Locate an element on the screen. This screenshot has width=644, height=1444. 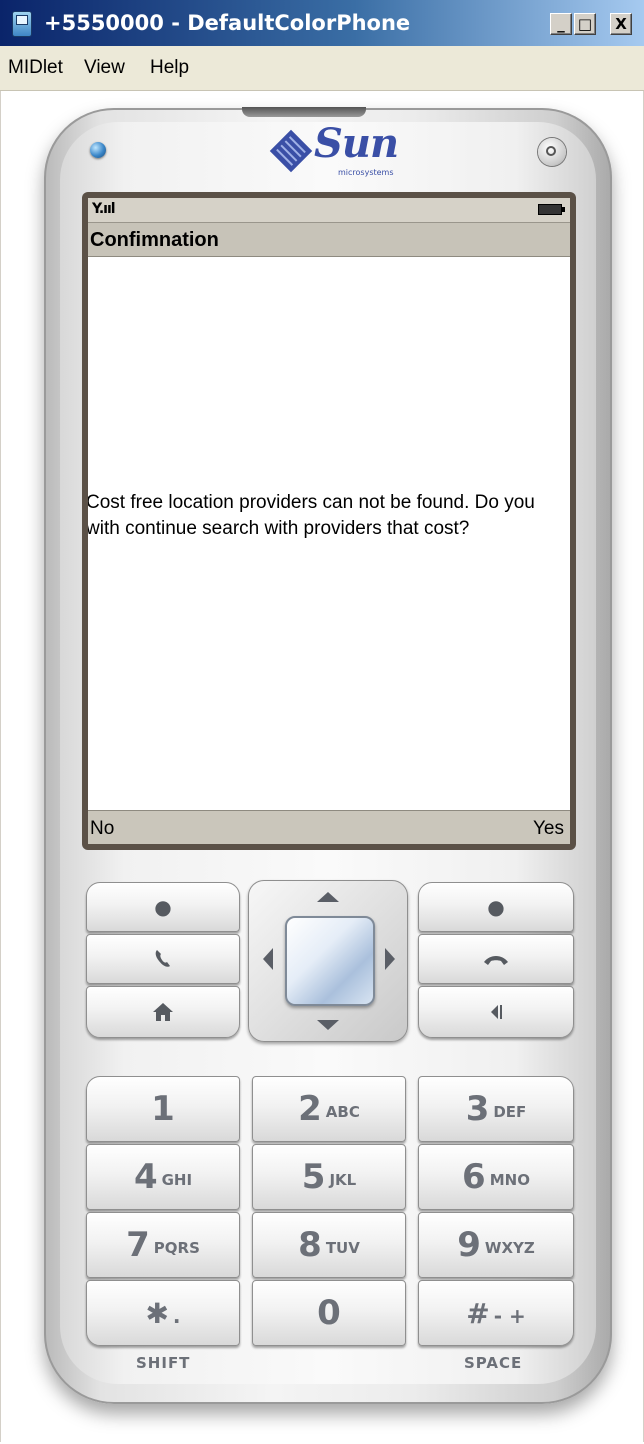
send-button is located at coordinates (163, 959).